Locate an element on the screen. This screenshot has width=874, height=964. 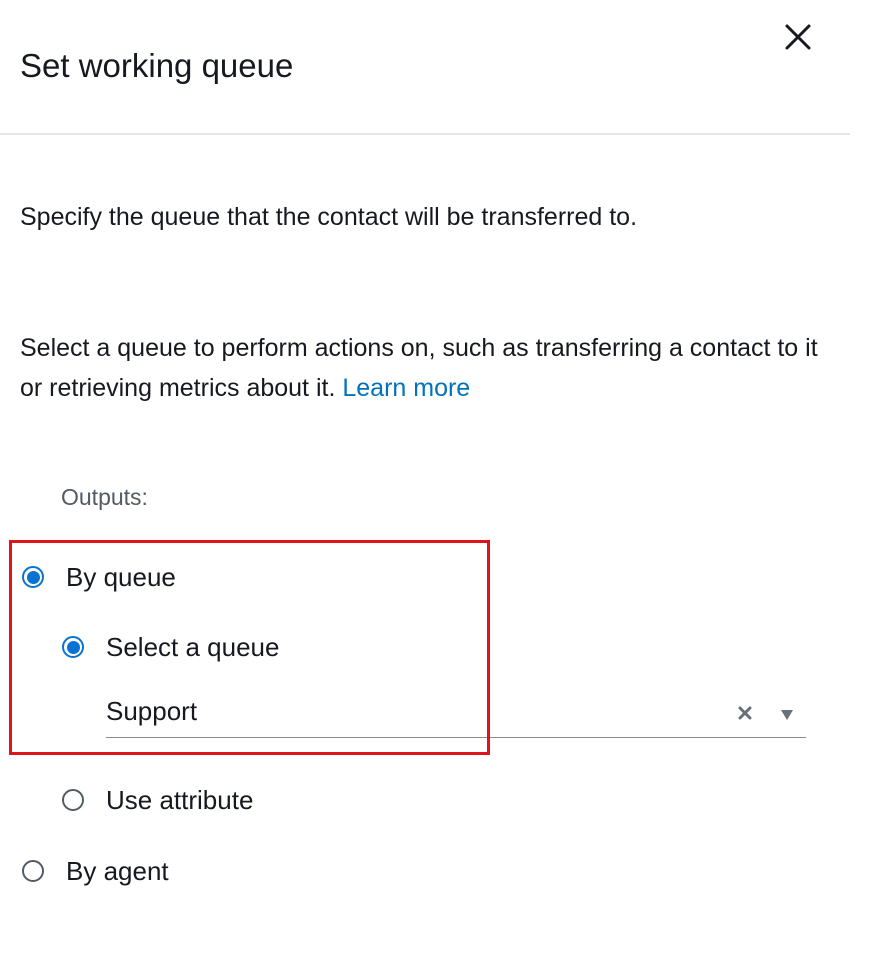
caret-down-icon is located at coordinates (787, 713).